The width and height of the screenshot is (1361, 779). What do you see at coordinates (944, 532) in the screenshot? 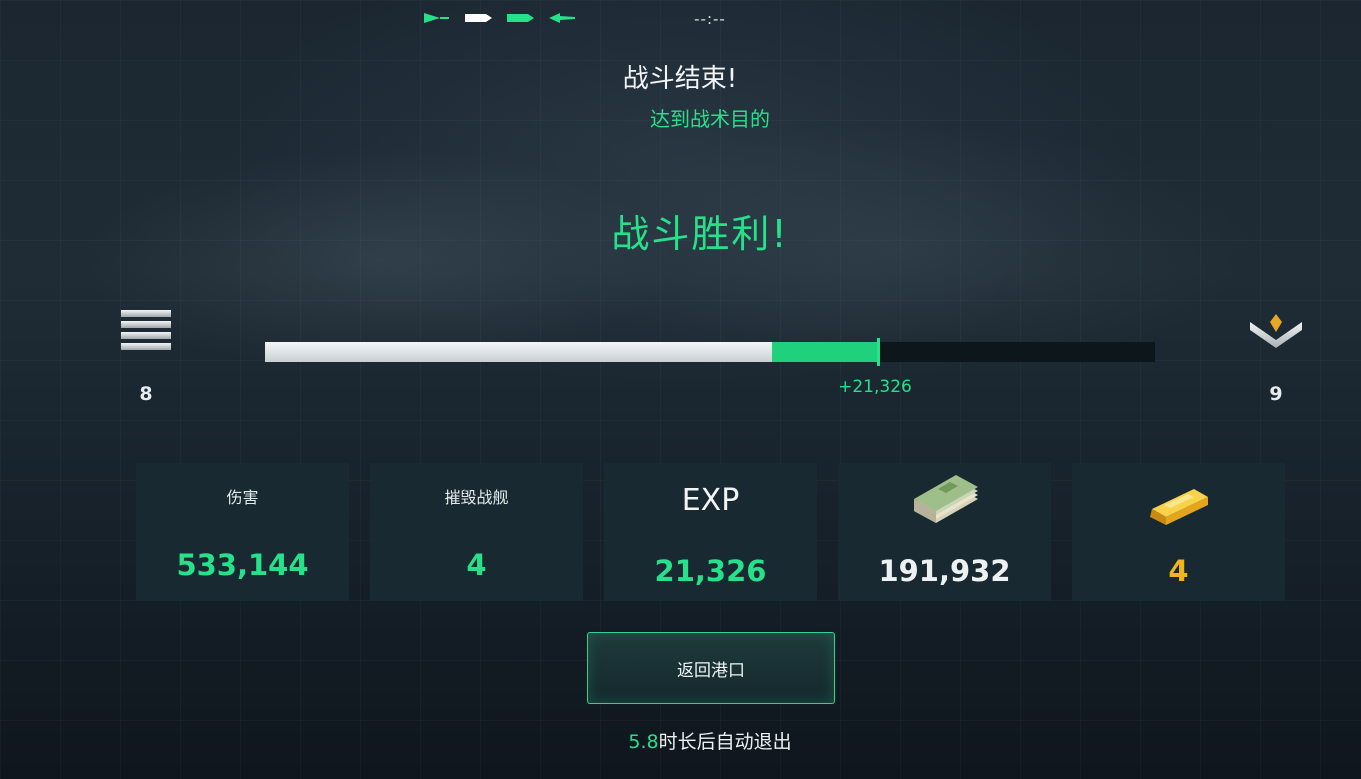
I see `stat-card-credits: 191,932` at bounding box center [944, 532].